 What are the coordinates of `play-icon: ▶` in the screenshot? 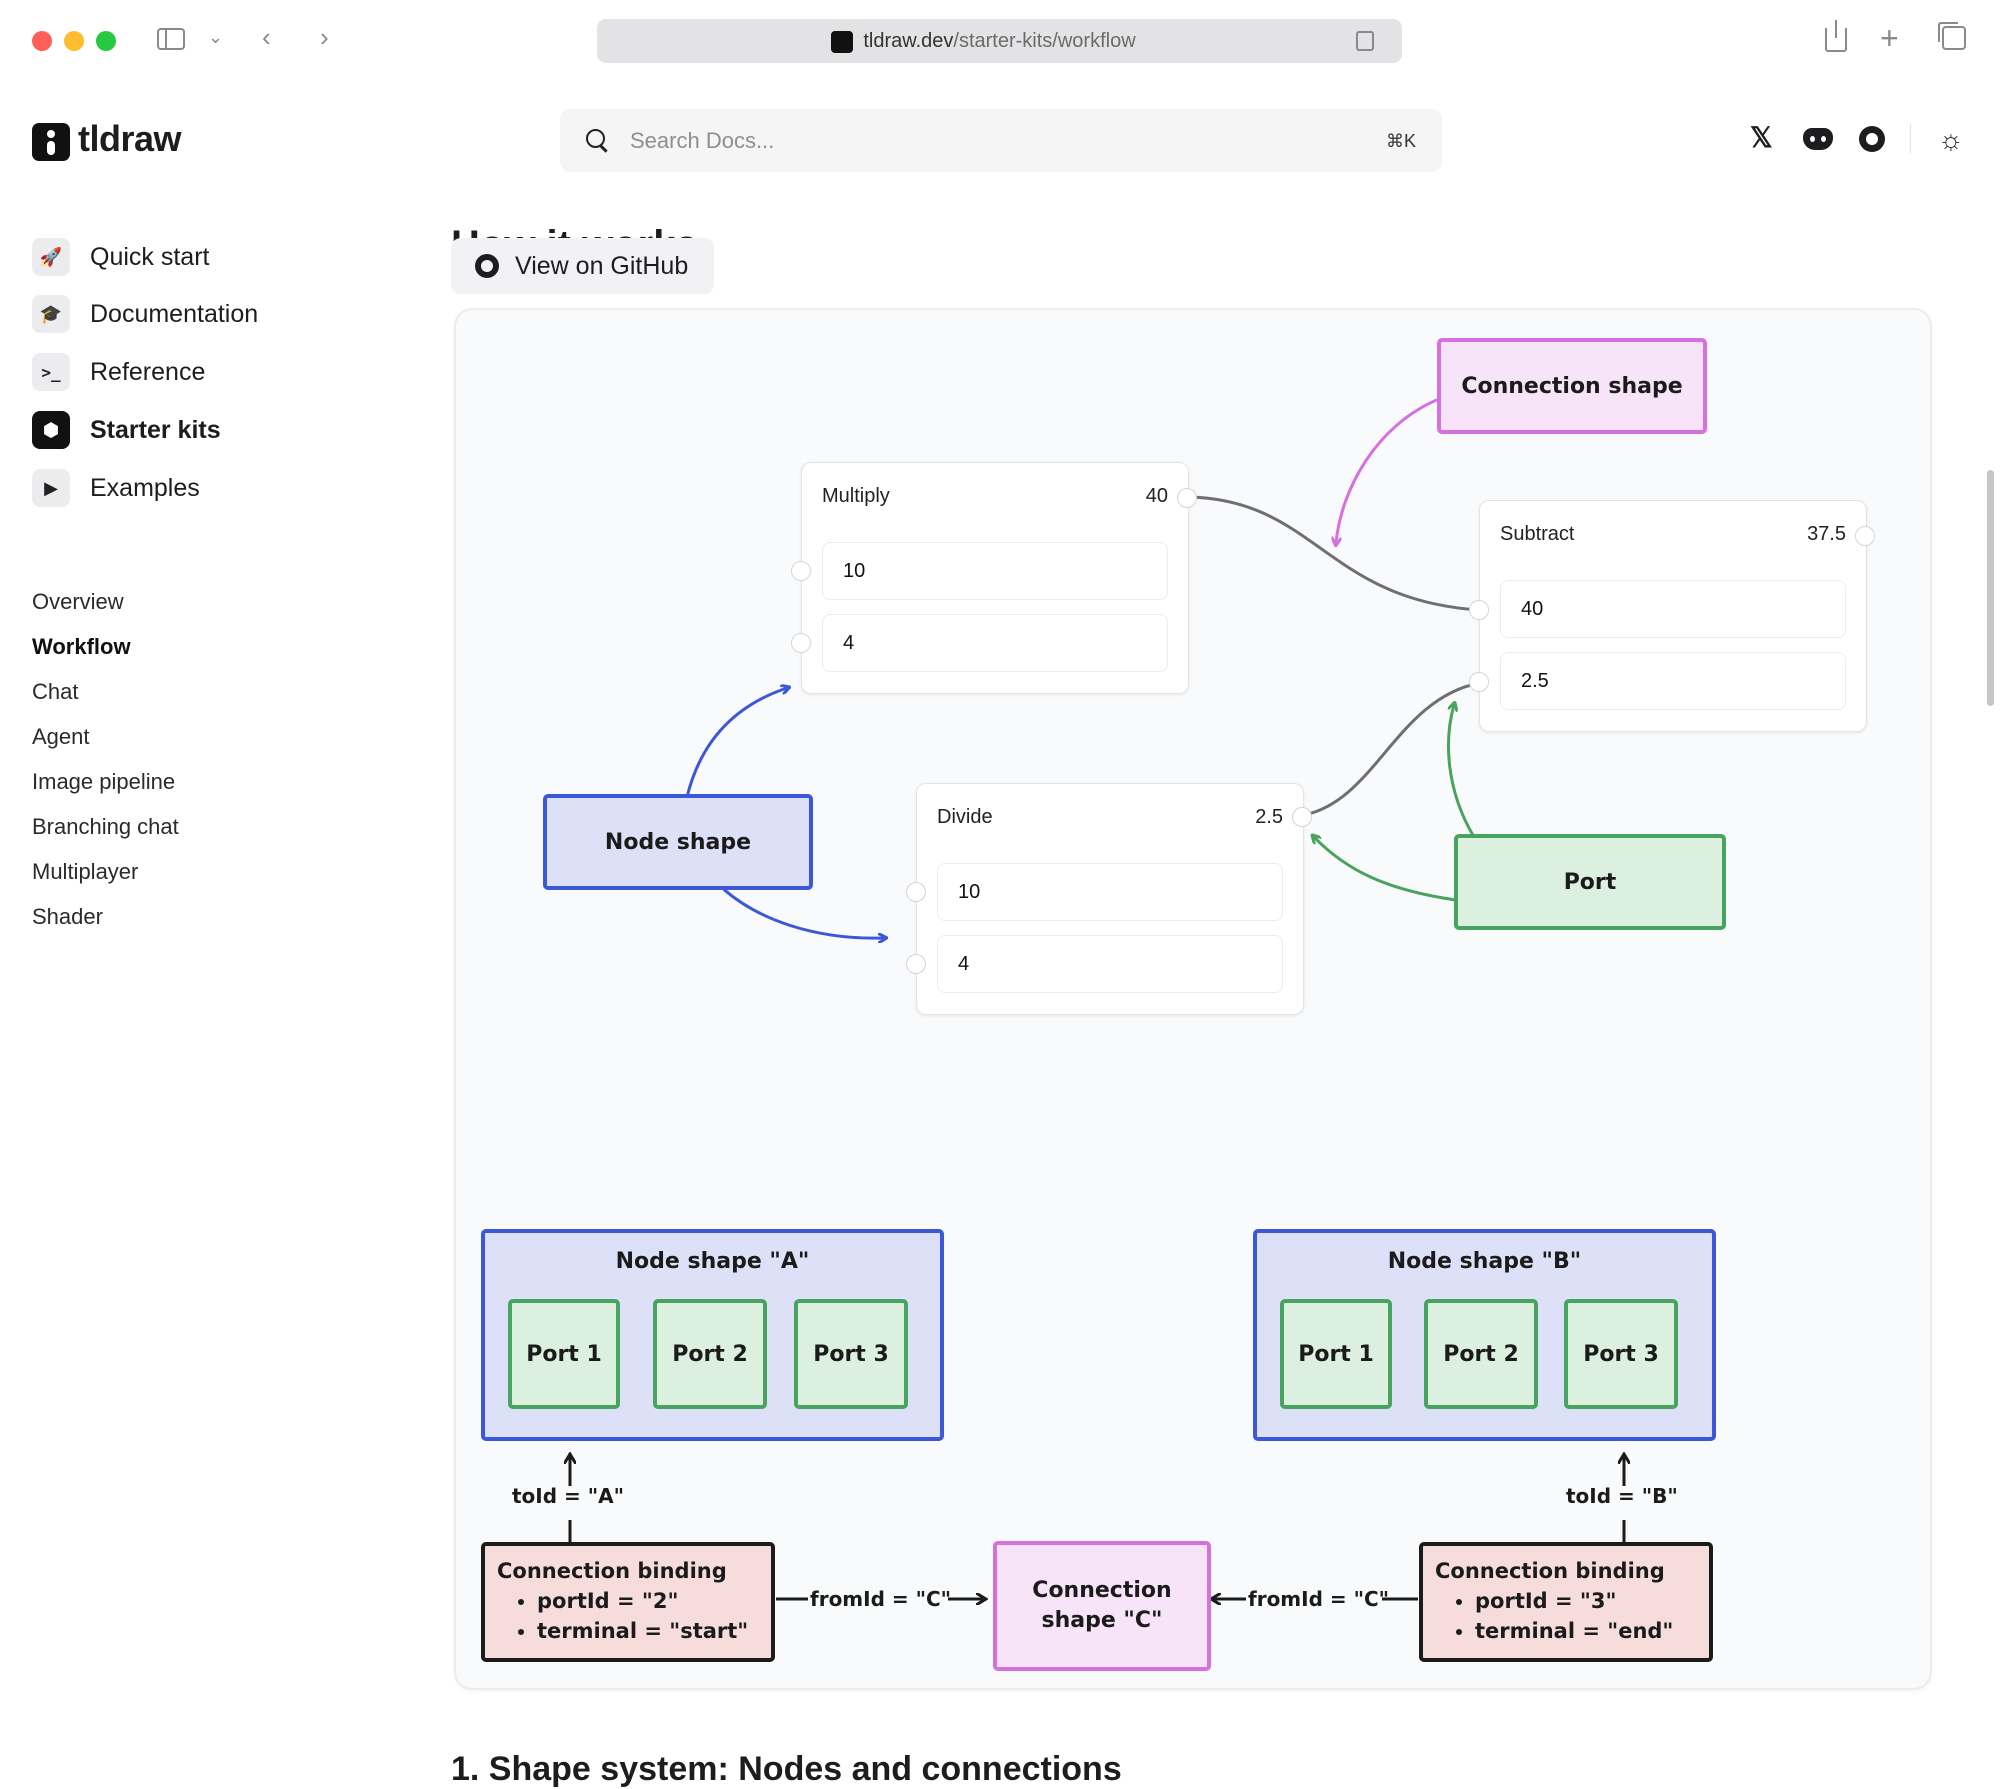 It's located at (51, 488).